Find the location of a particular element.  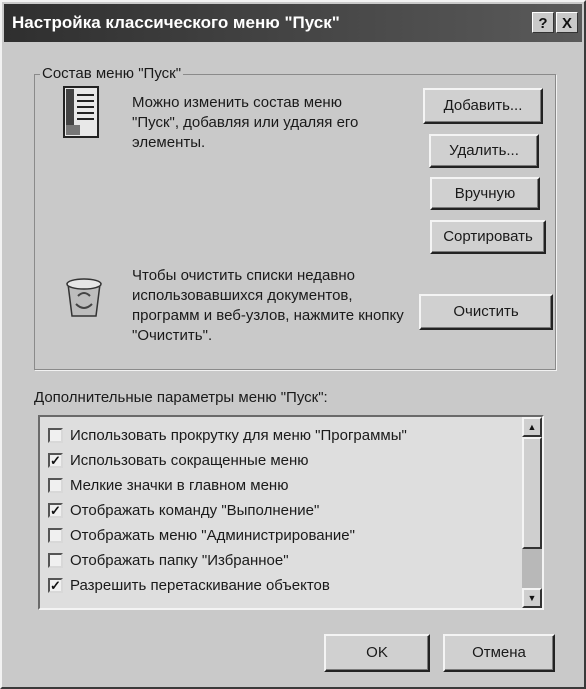

list-item-label: Мелкие значки в главном меню is located at coordinates (179, 485).